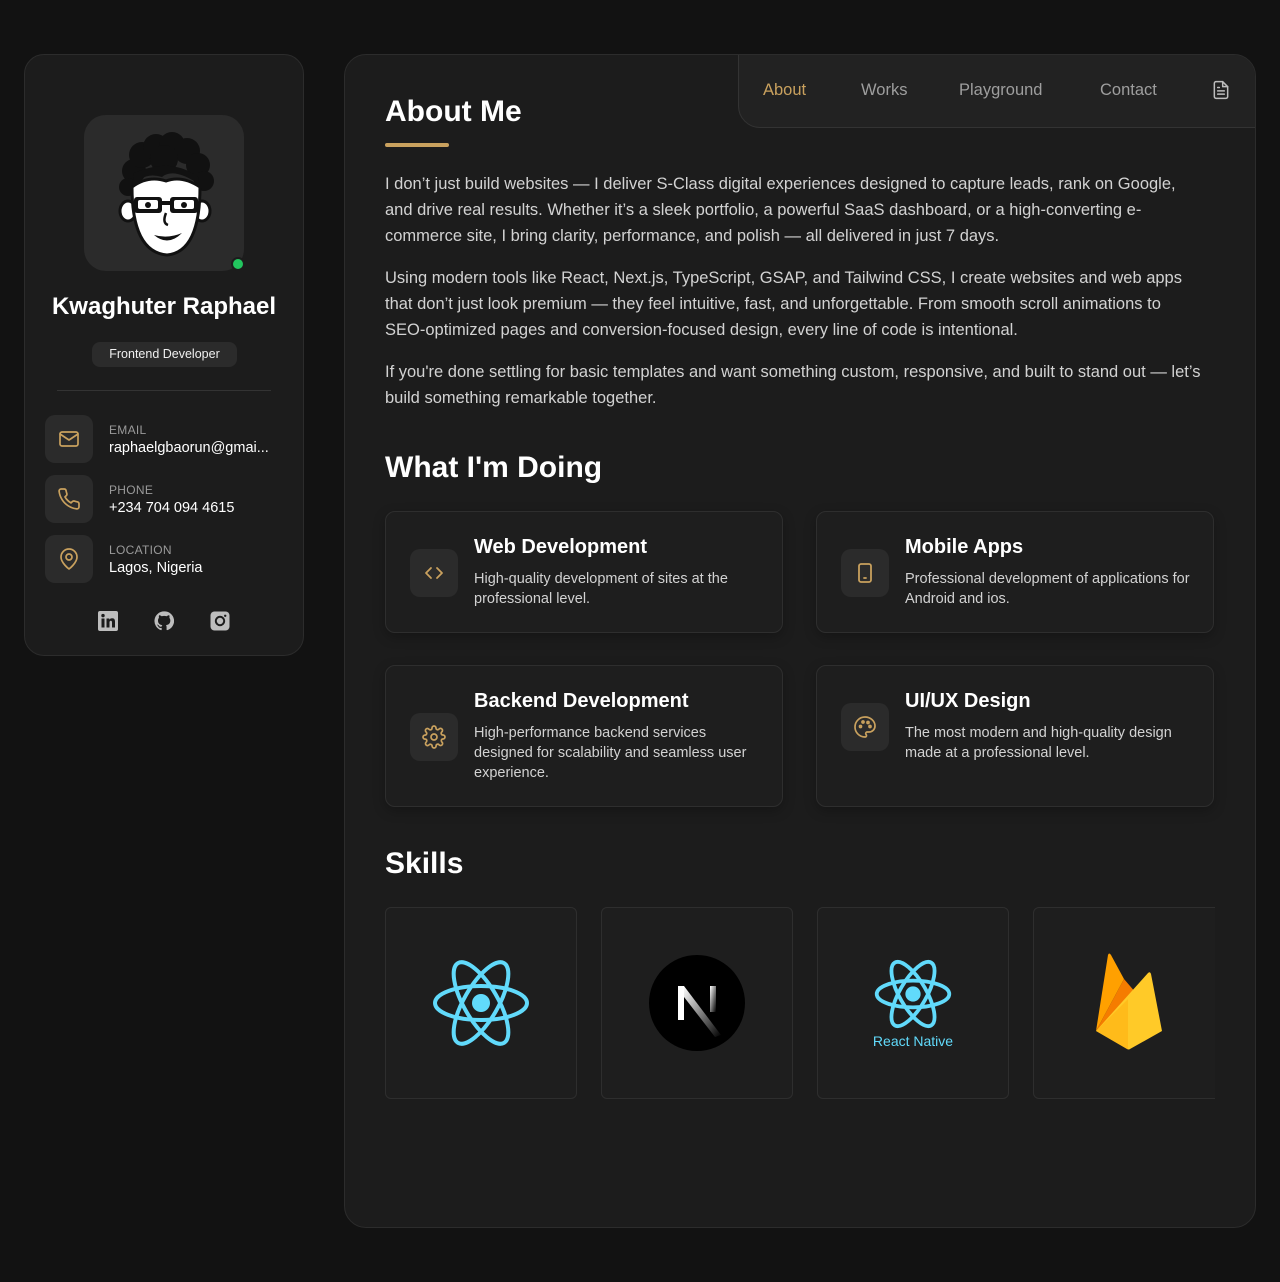 The width and height of the screenshot is (1280, 1282). I want to click on role-badge: Frontend Developer, so click(164, 354).